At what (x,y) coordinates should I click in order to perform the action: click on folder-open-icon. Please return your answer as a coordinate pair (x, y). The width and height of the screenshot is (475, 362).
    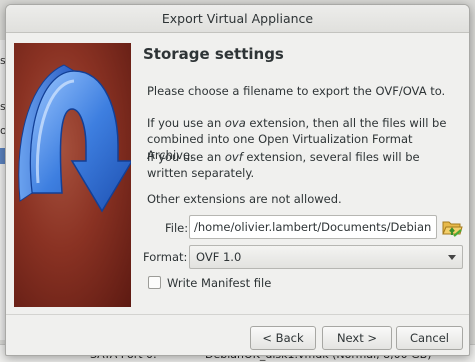
    Looking at the image, I should click on (452, 229).